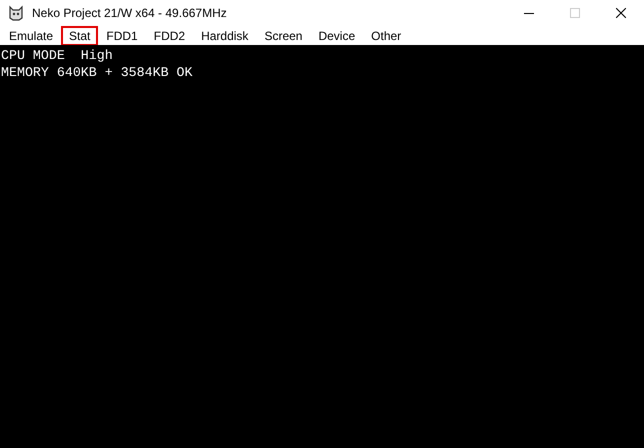 The height and width of the screenshot is (448, 644). What do you see at coordinates (283, 36) in the screenshot?
I see `menu-item: Screen` at bounding box center [283, 36].